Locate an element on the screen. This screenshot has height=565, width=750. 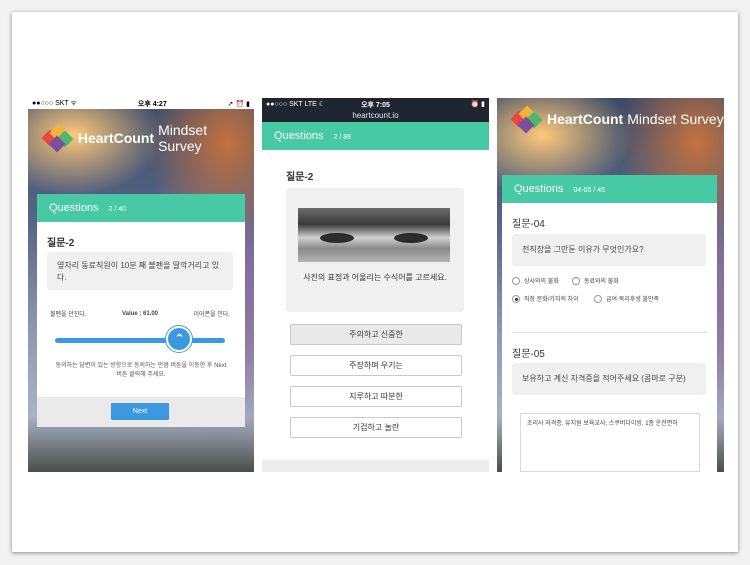
q5-text: 보유하고 계신 자격증을 적어주세요 (콤마로 구분) is located at coordinates (609, 379).